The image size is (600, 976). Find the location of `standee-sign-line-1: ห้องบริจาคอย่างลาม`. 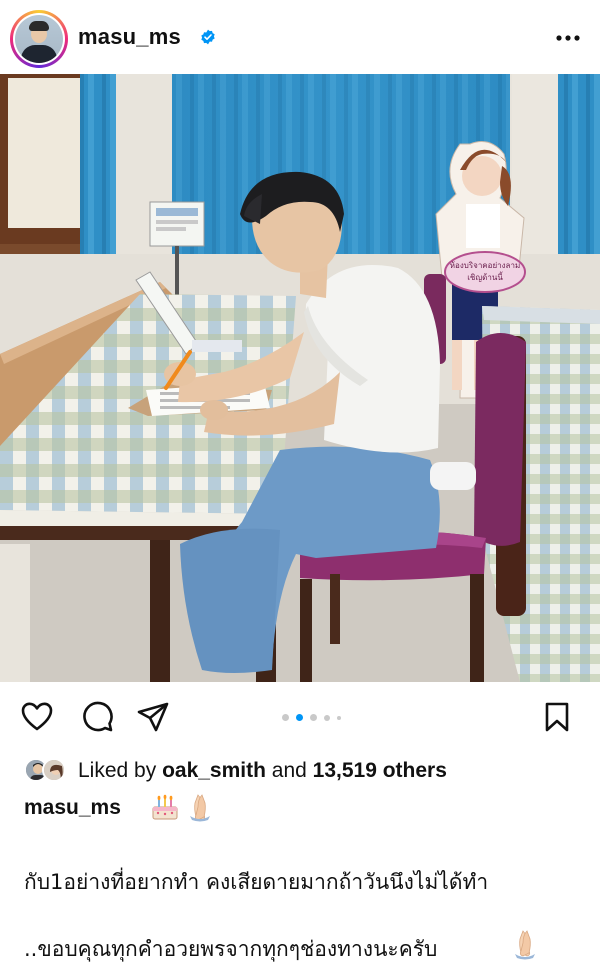

standee-sign-line-1: ห้องบริจาคอย่างลาม is located at coordinates (485, 265).